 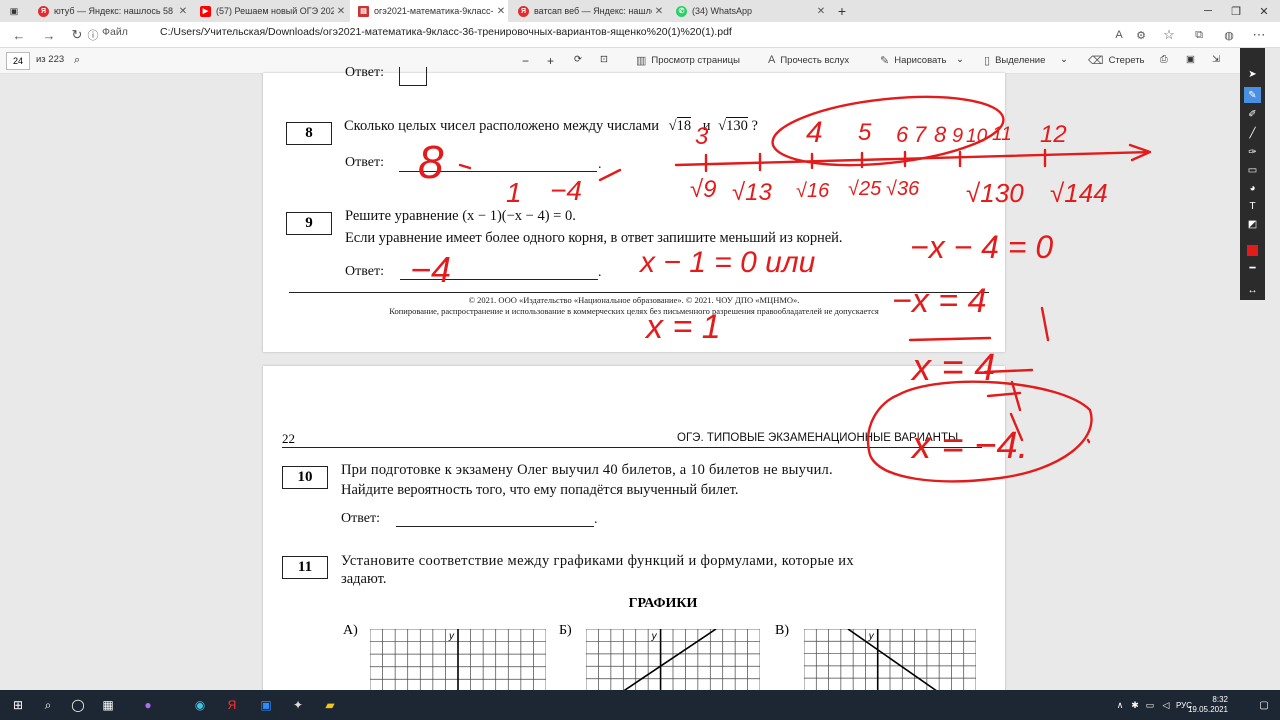 What do you see at coordinates (1252, 188) in the screenshot?
I see `palette-icon: ◕` at bounding box center [1252, 188].